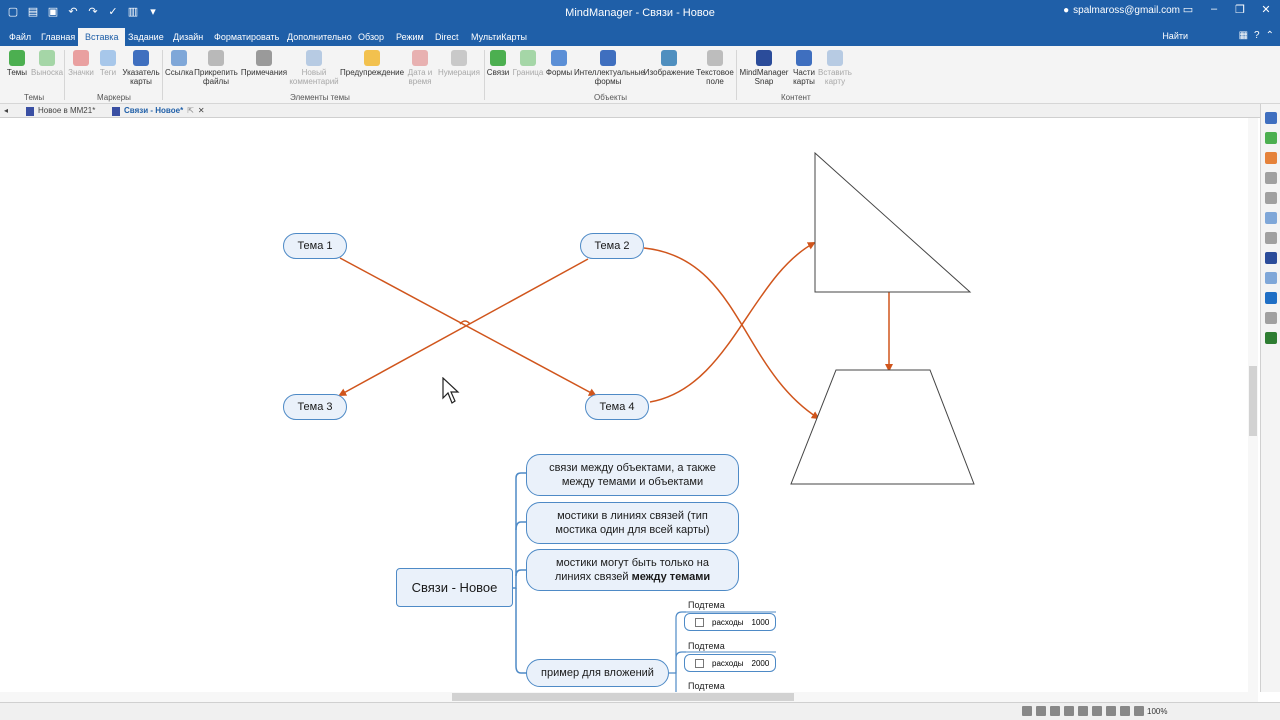 This screenshot has width=1280, height=720. I want to click on layout-icon: ▦, so click(1243, 35).